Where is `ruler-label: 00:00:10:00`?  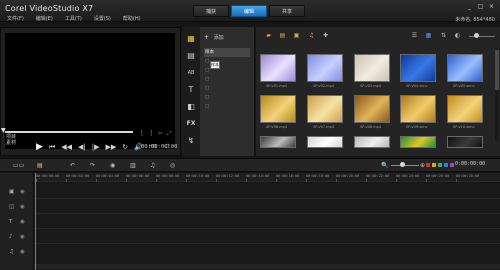 ruler-label: 00:00:10:00 is located at coordinates (198, 176).